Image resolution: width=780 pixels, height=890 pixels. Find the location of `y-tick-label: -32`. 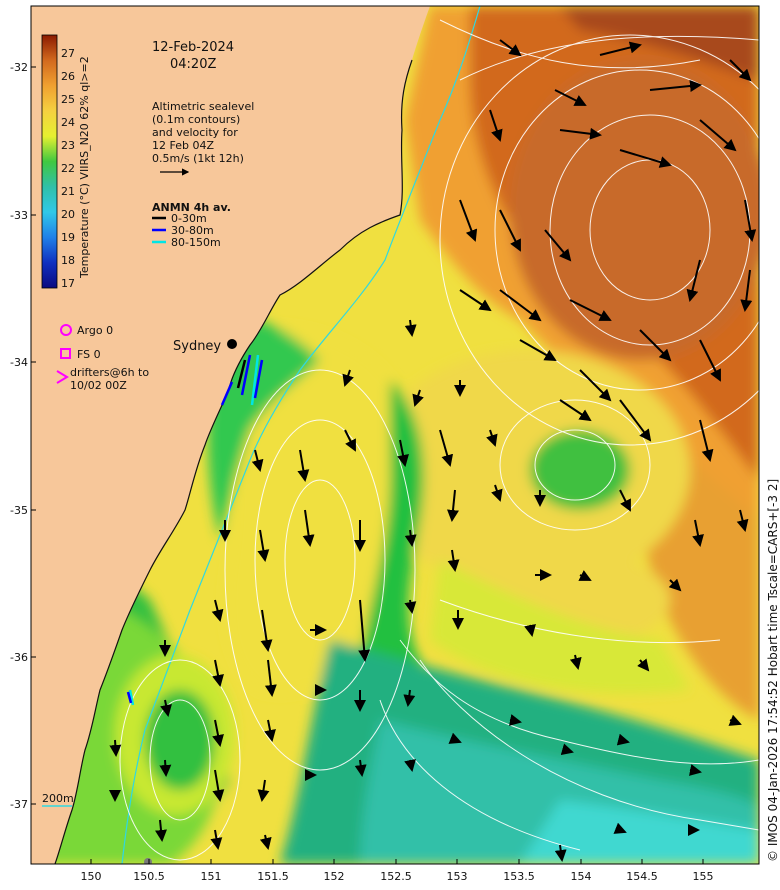

y-tick-label: -32 is located at coordinates (19, 67).